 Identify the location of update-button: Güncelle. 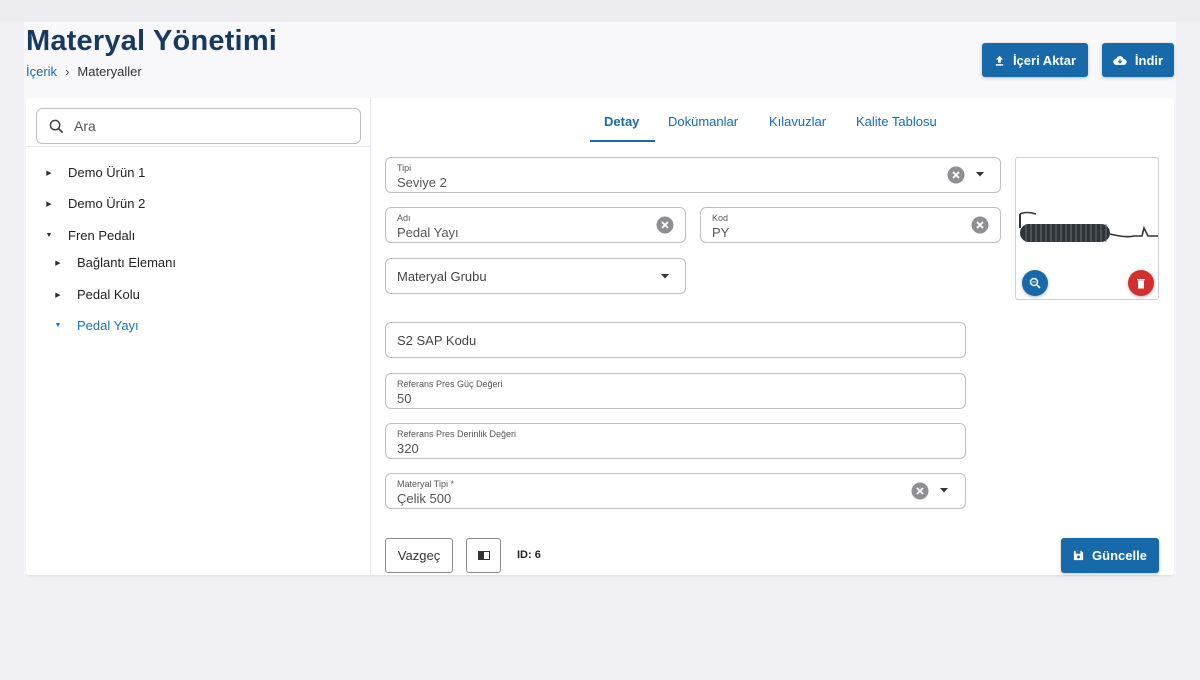
(1110, 555).